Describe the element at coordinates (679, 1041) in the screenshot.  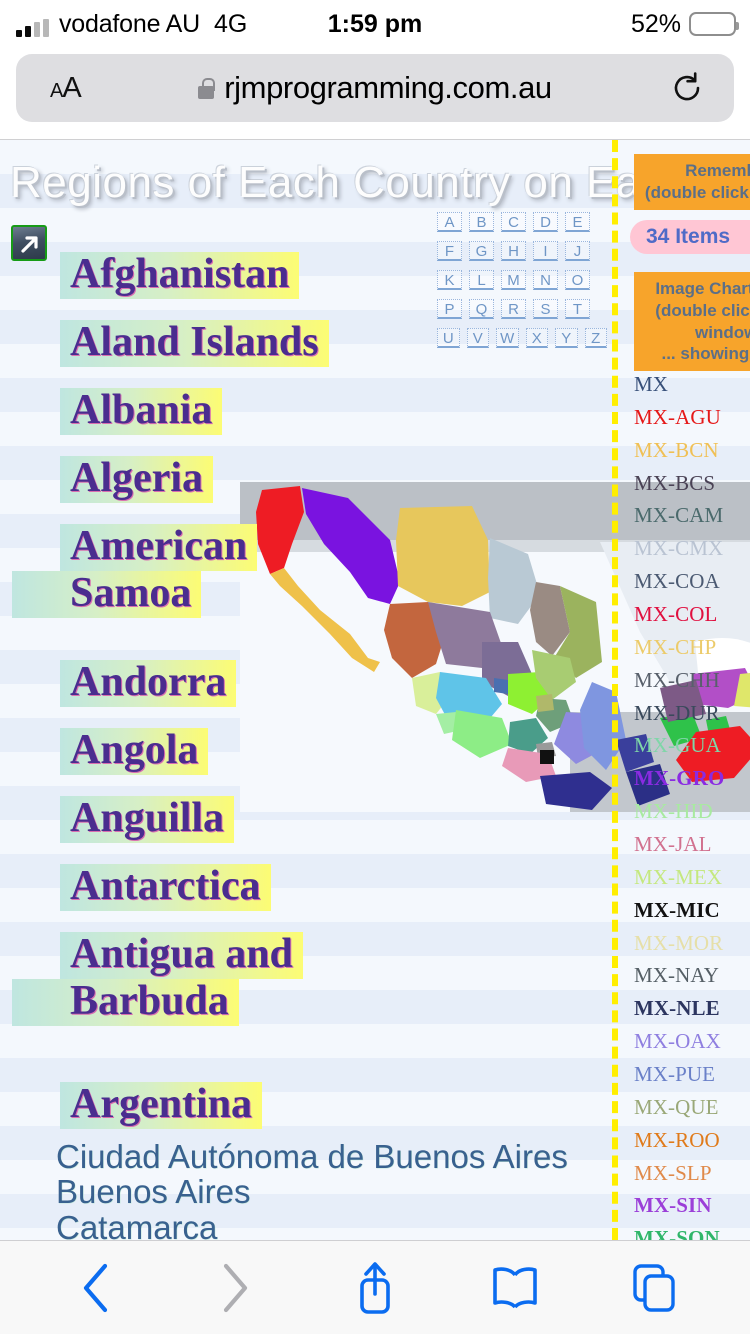
I see `region-code-item: MX-OAX` at that location.